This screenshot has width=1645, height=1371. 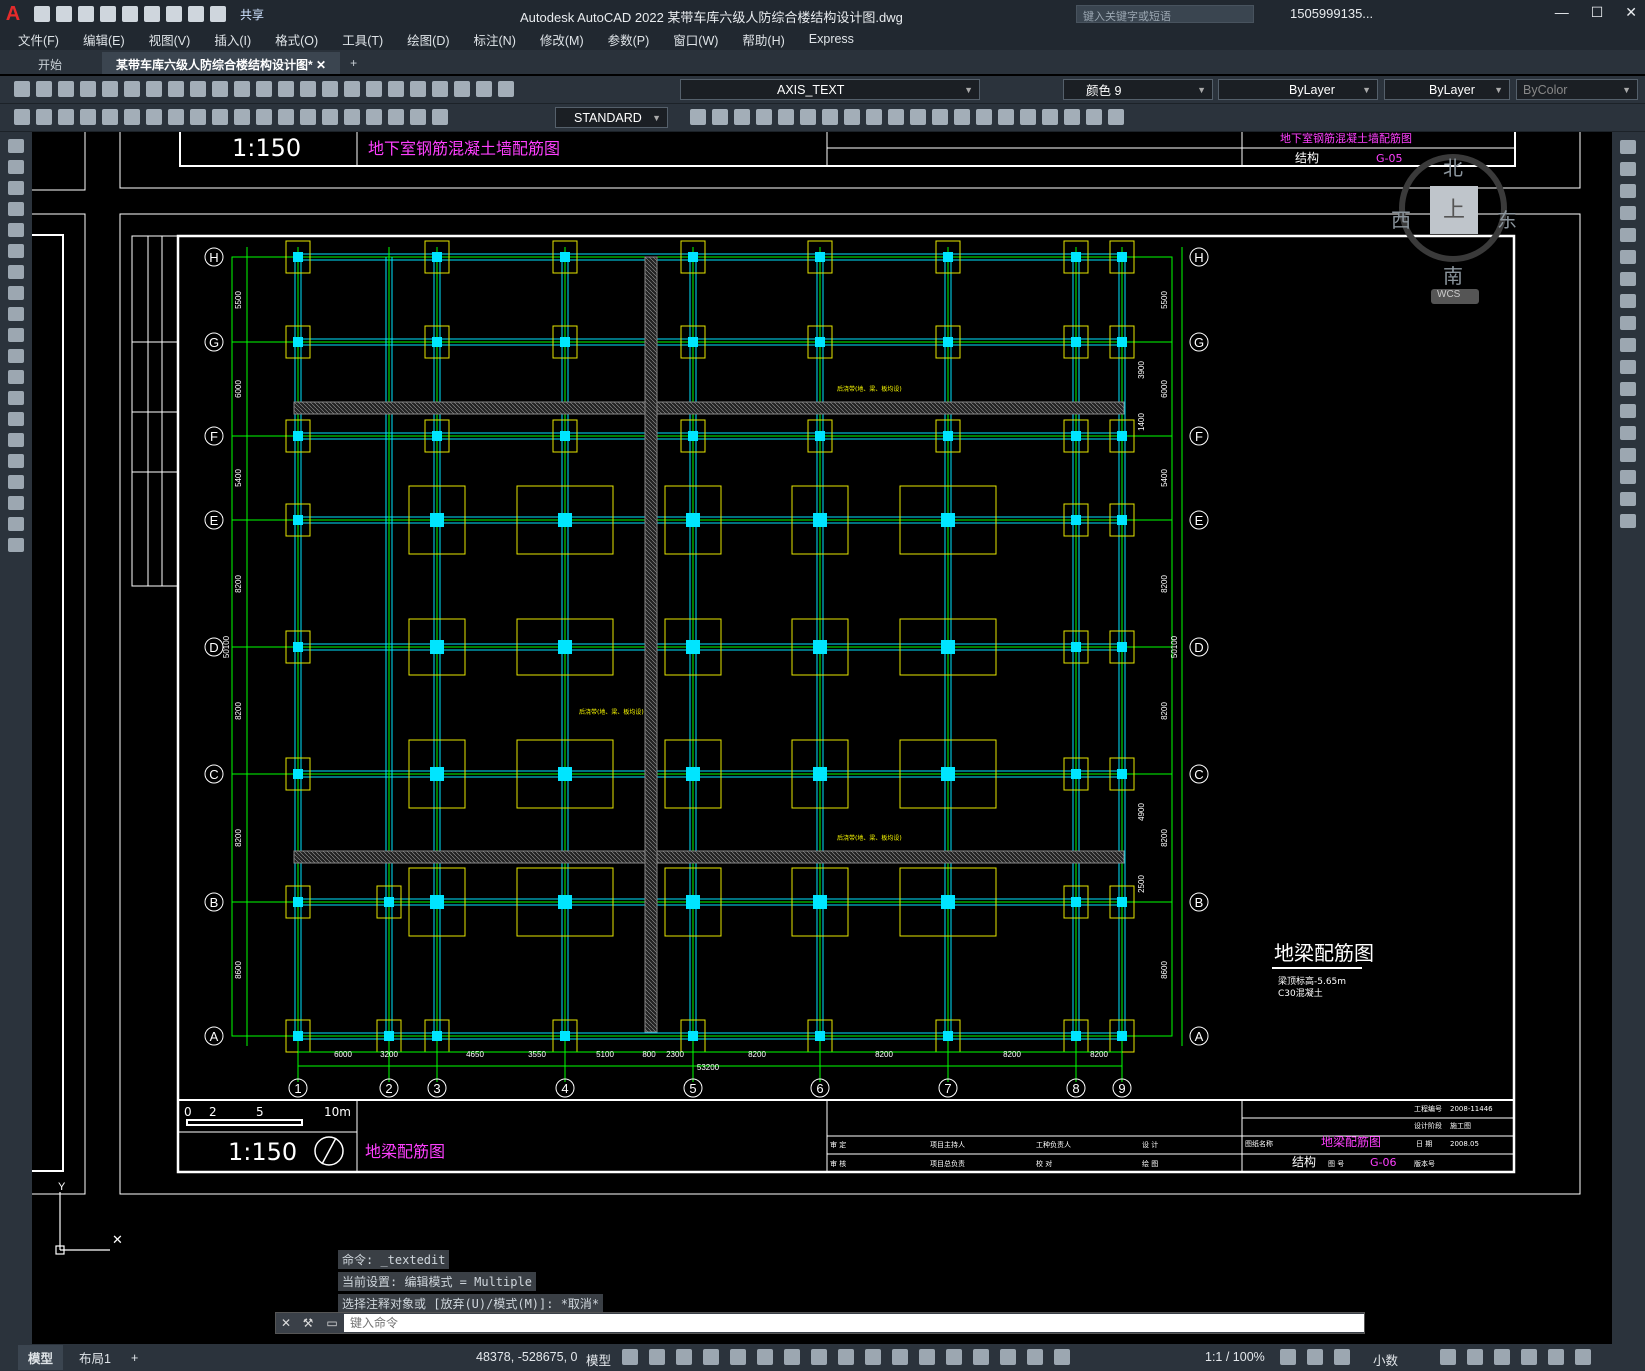 What do you see at coordinates (132, 117) in the screenshot?
I see `dim-jogged-icon` at bounding box center [132, 117].